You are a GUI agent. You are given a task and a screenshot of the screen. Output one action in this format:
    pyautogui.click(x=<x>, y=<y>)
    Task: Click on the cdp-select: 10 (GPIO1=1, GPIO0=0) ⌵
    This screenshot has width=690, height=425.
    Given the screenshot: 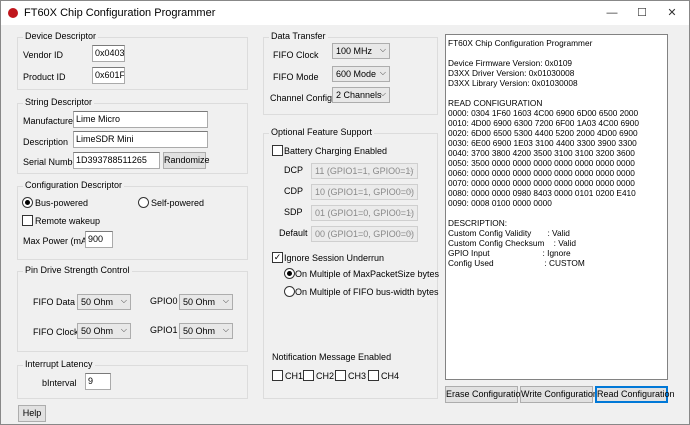 What is the action you would take?
    pyautogui.click(x=364, y=192)
    